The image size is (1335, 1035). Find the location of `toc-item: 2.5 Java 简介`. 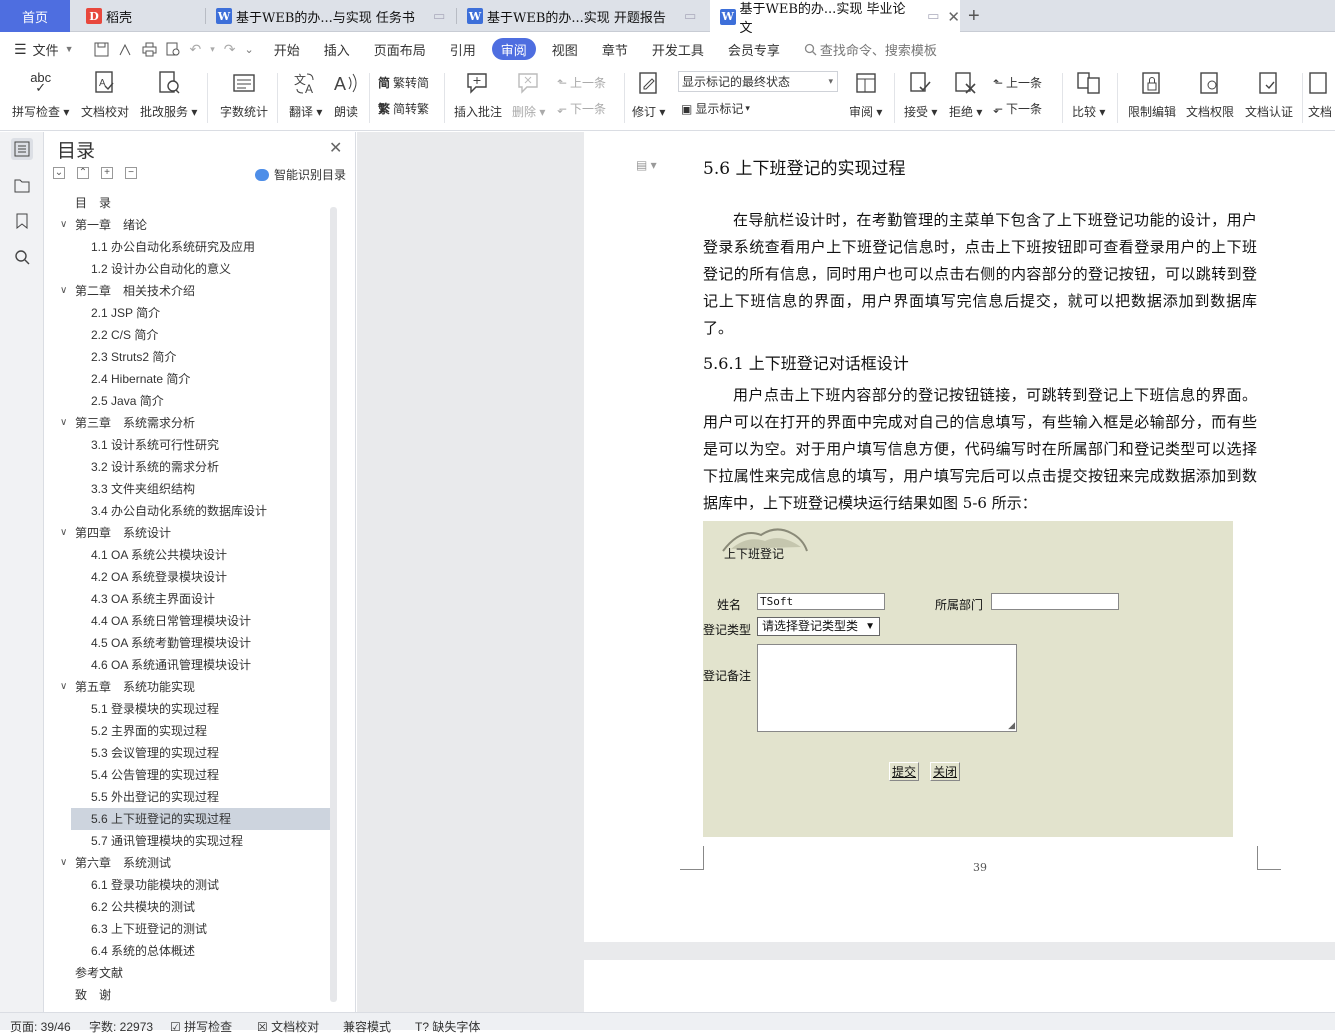

toc-item: 2.5 Java 简介 is located at coordinates (196, 401).